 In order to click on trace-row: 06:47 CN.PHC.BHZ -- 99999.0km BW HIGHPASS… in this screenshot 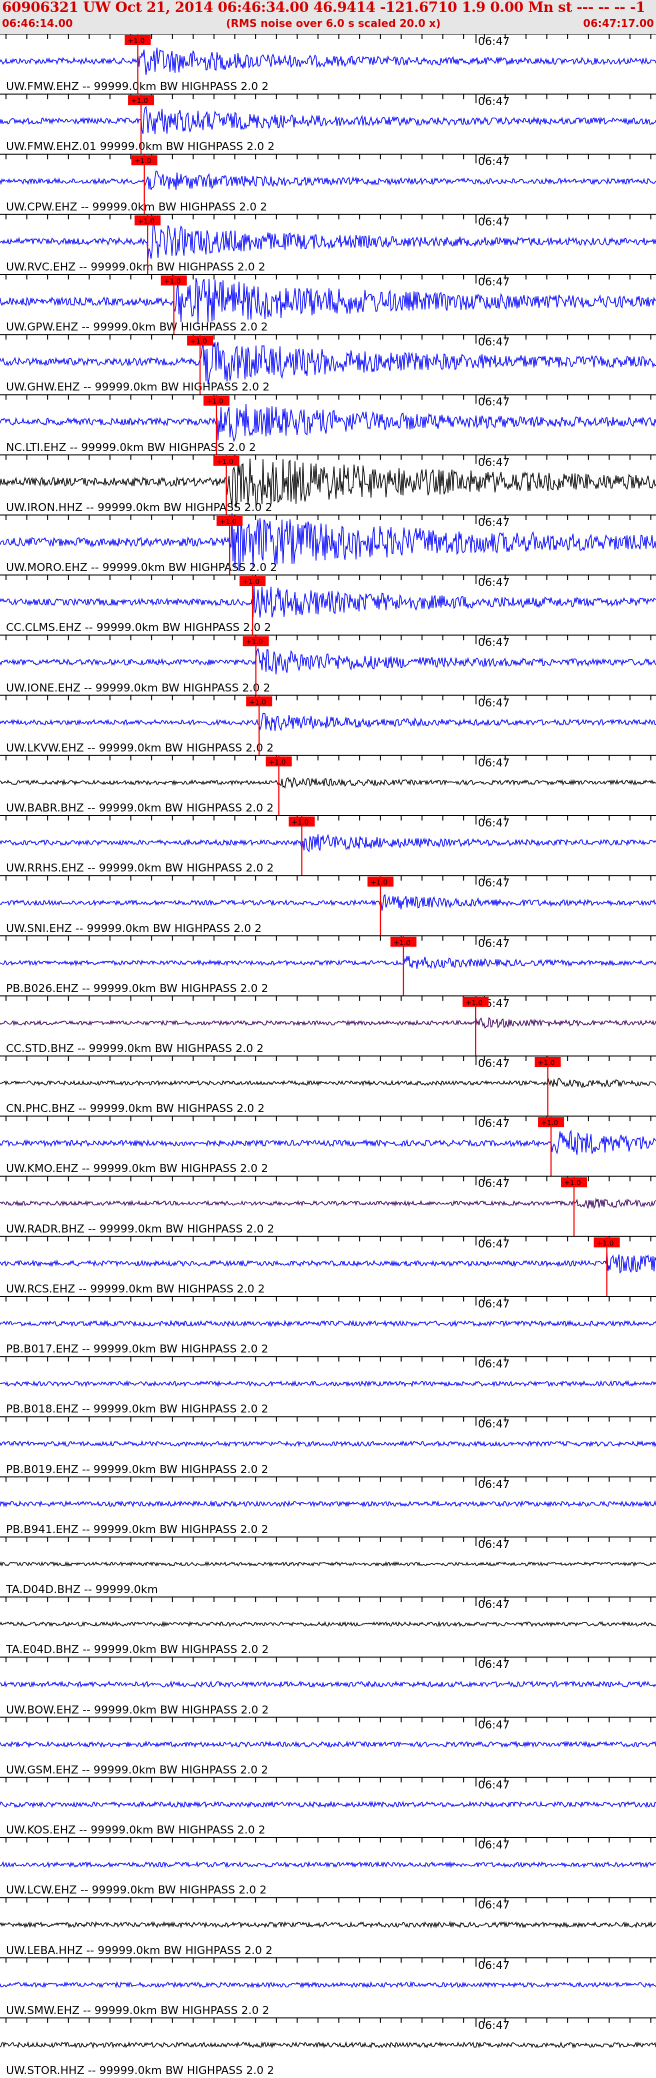, I will do `click(328, 1086)`.